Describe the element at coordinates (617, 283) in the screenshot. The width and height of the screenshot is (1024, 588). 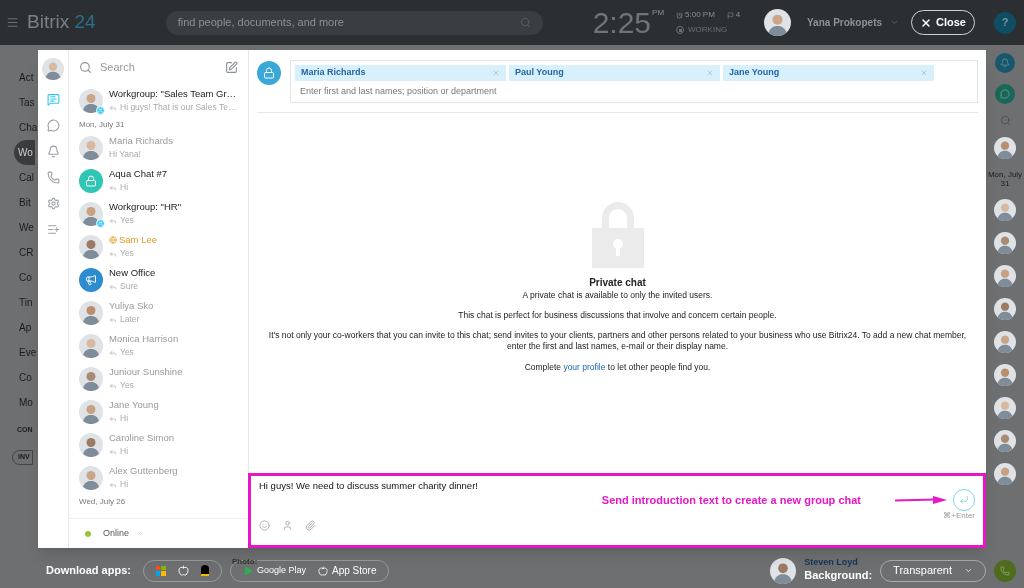
I see `intro-title: Private chat` at that location.